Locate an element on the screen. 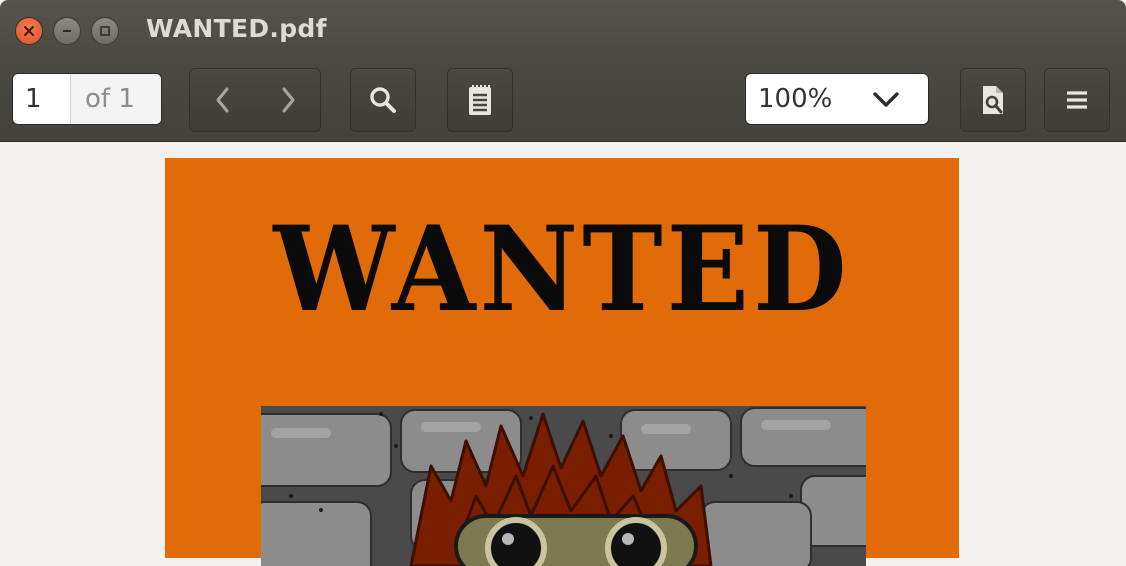  page-number-input: 1 is located at coordinates (41, 99).